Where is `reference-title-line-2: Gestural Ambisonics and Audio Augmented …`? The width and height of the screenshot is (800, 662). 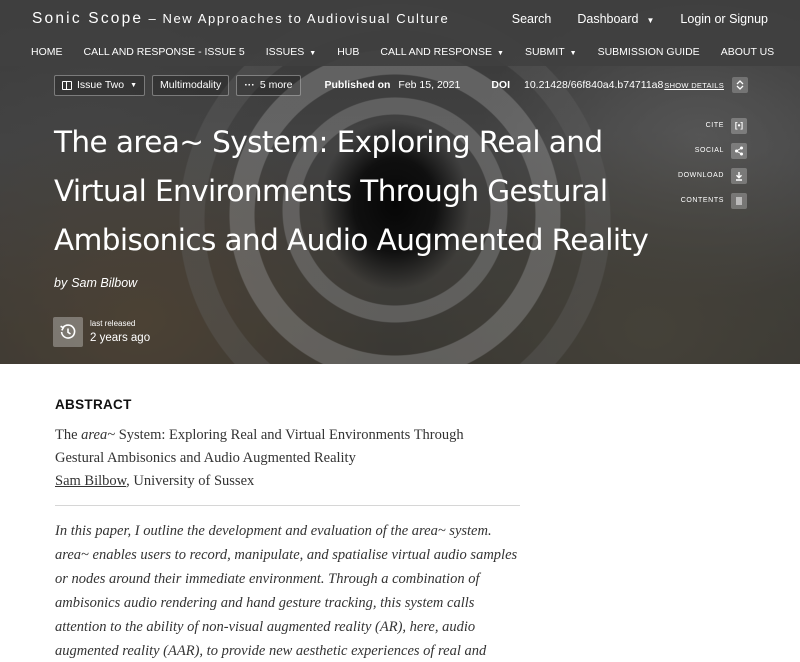 reference-title-line-2: Gestural Ambisonics and Audio Augmented … is located at coordinates (205, 458).